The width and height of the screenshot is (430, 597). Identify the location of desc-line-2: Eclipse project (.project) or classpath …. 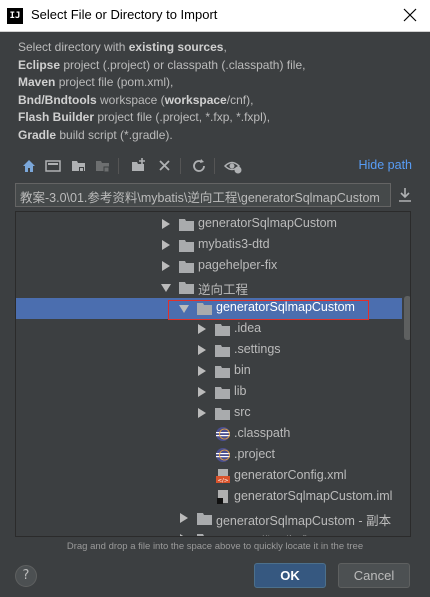
(162, 64).